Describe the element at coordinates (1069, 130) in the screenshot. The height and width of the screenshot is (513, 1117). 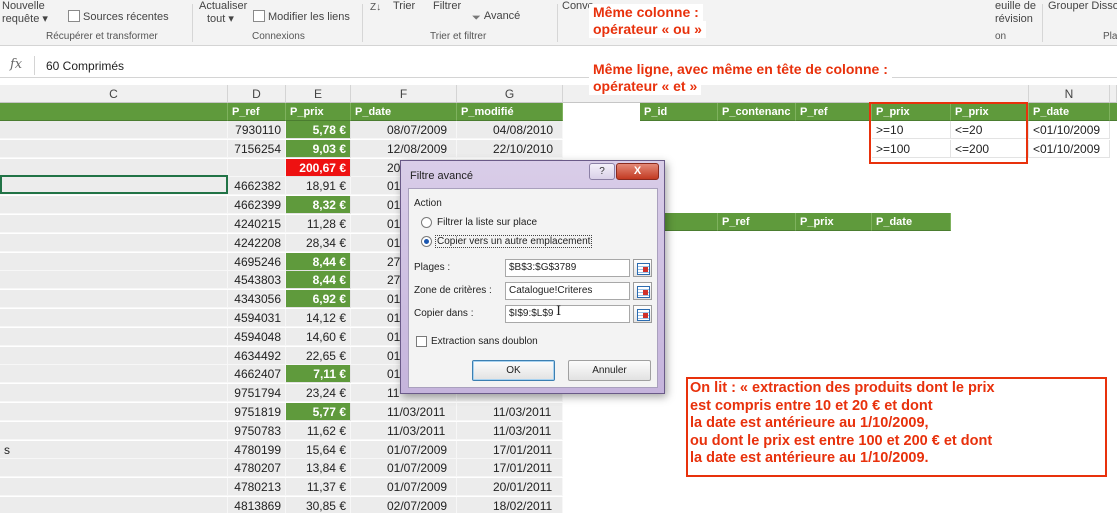
I see `criteria-cell-date-row1: <01/10/2009` at that location.